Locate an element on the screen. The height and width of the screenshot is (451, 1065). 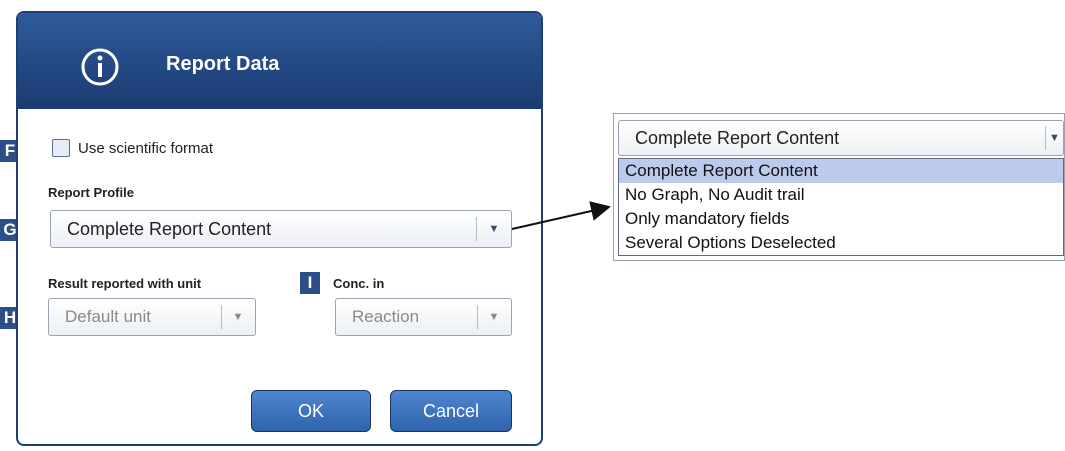
dropdown-option: Complete Report Content is located at coordinates (841, 171).